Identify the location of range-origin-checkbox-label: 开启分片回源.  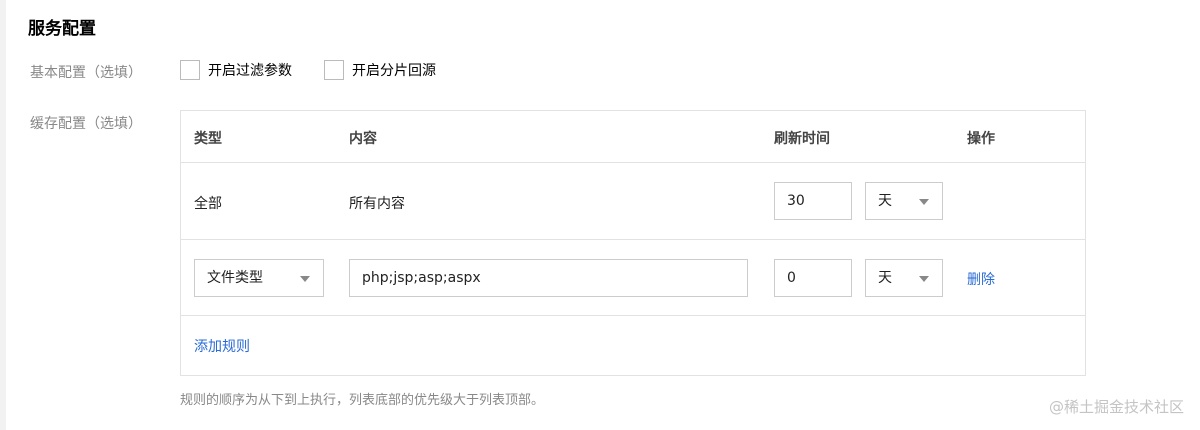
(394, 71).